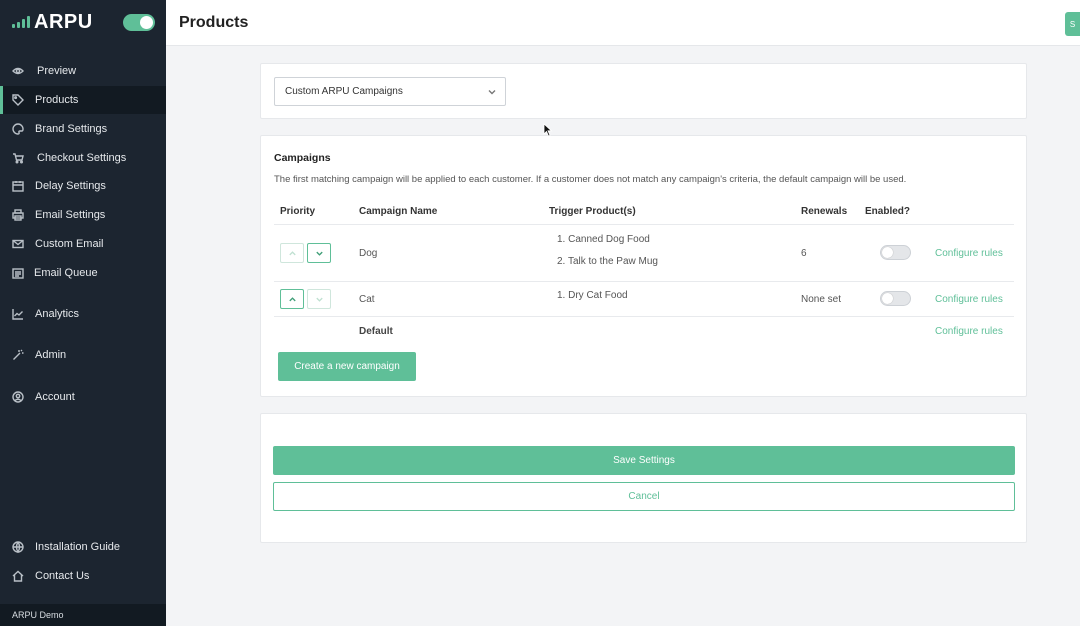 The height and width of the screenshot is (626, 1080). What do you see at coordinates (18, 100) in the screenshot?
I see `tag-icon` at bounding box center [18, 100].